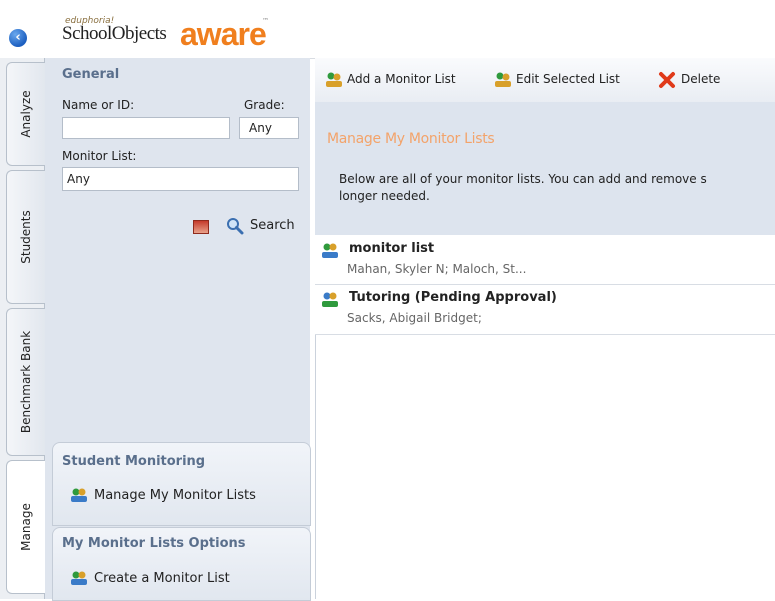 This screenshot has height=601, width=775. I want to click on general-section-title: General, so click(91, 74).